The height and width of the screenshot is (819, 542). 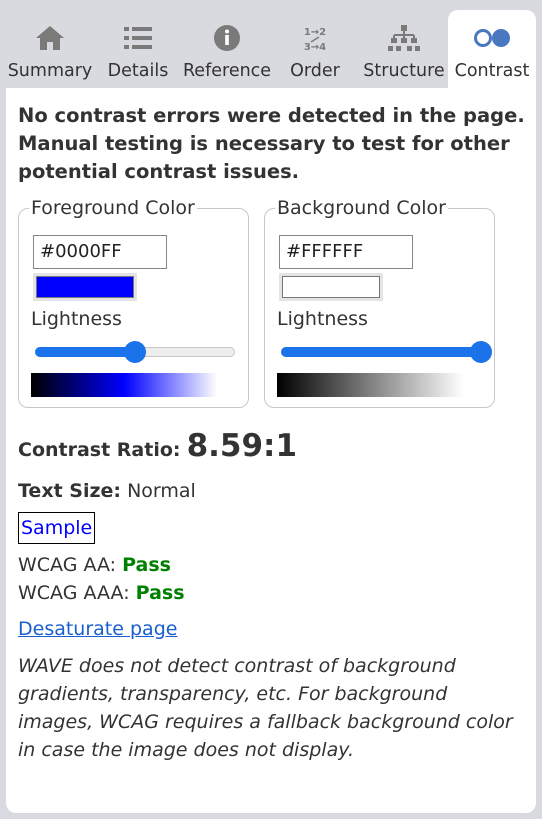 I want to click on background-swatch, so click(x=331, y=287).